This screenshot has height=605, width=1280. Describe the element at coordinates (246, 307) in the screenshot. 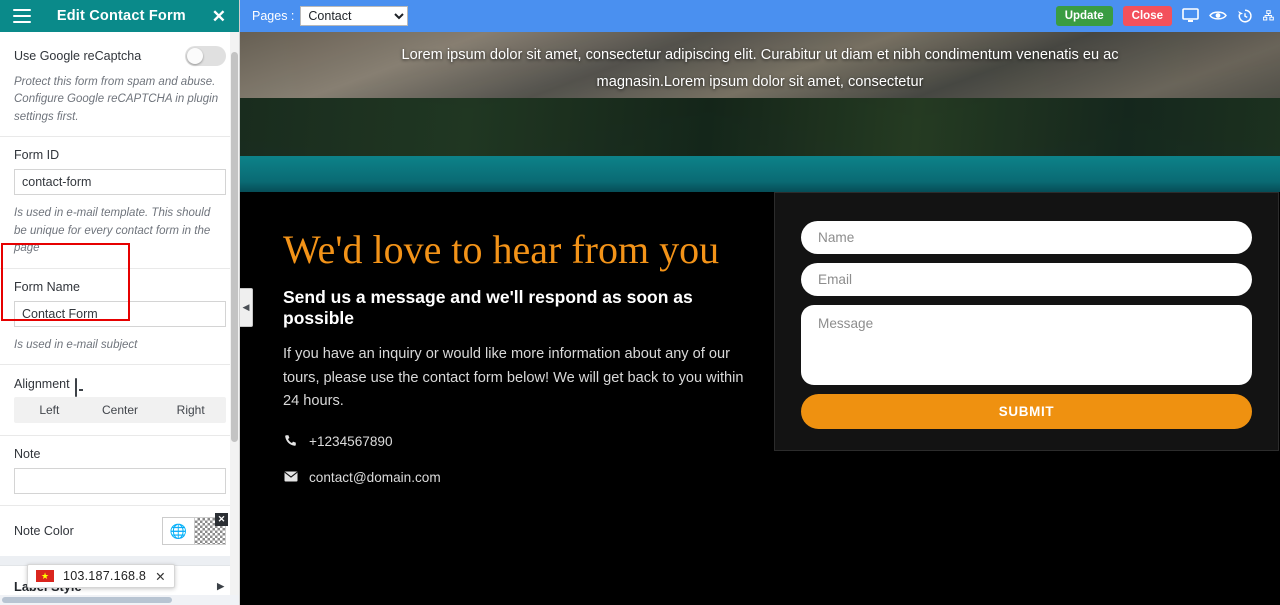

I see `sidebar-collapse-handle: ◀` at that location.